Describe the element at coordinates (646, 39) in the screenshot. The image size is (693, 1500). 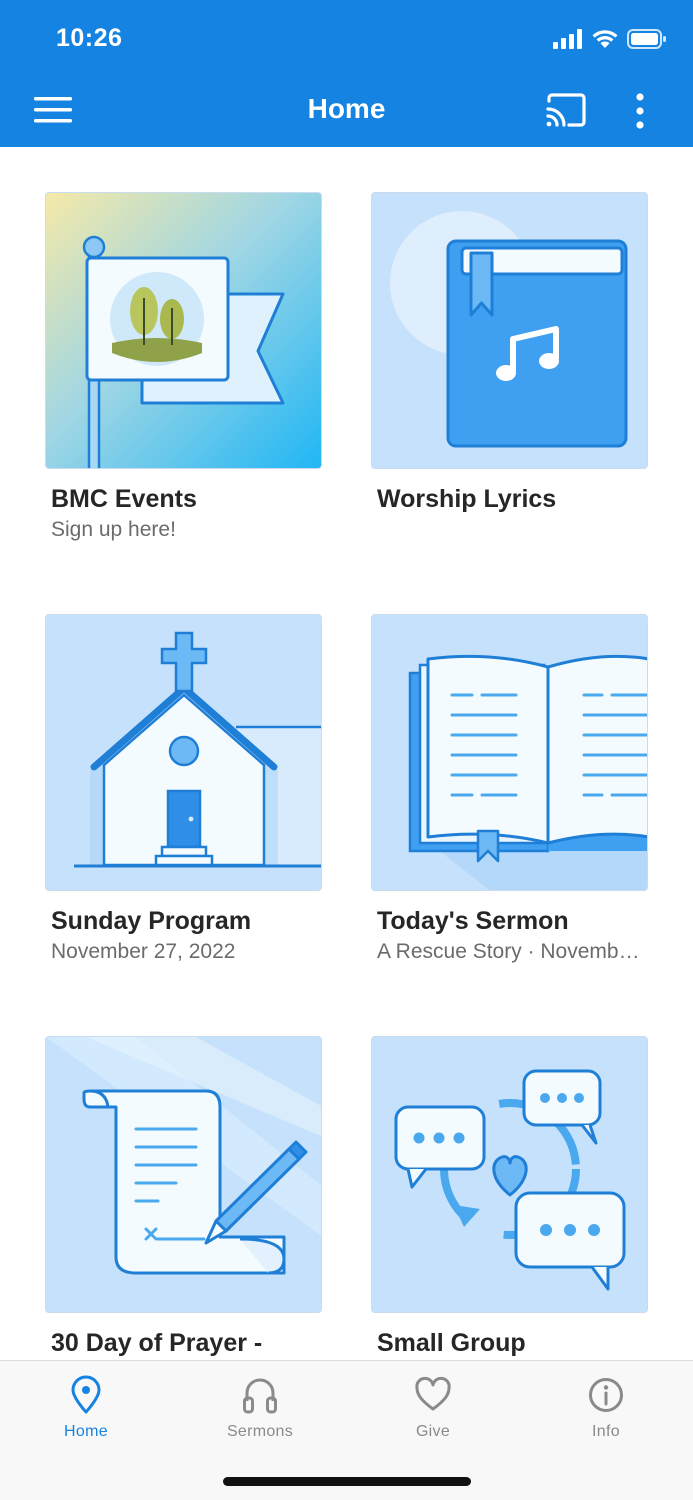
I see `battery-icon` at that location.